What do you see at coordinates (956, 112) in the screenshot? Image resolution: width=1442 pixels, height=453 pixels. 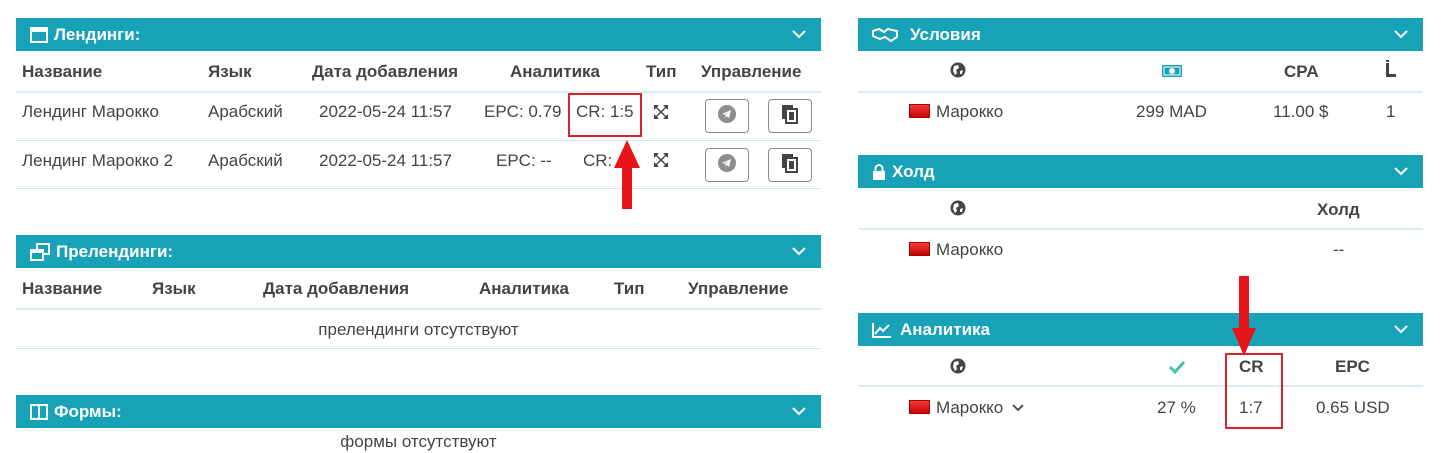 I see `condition-country: Марокко` at bounding box center [956, 112].